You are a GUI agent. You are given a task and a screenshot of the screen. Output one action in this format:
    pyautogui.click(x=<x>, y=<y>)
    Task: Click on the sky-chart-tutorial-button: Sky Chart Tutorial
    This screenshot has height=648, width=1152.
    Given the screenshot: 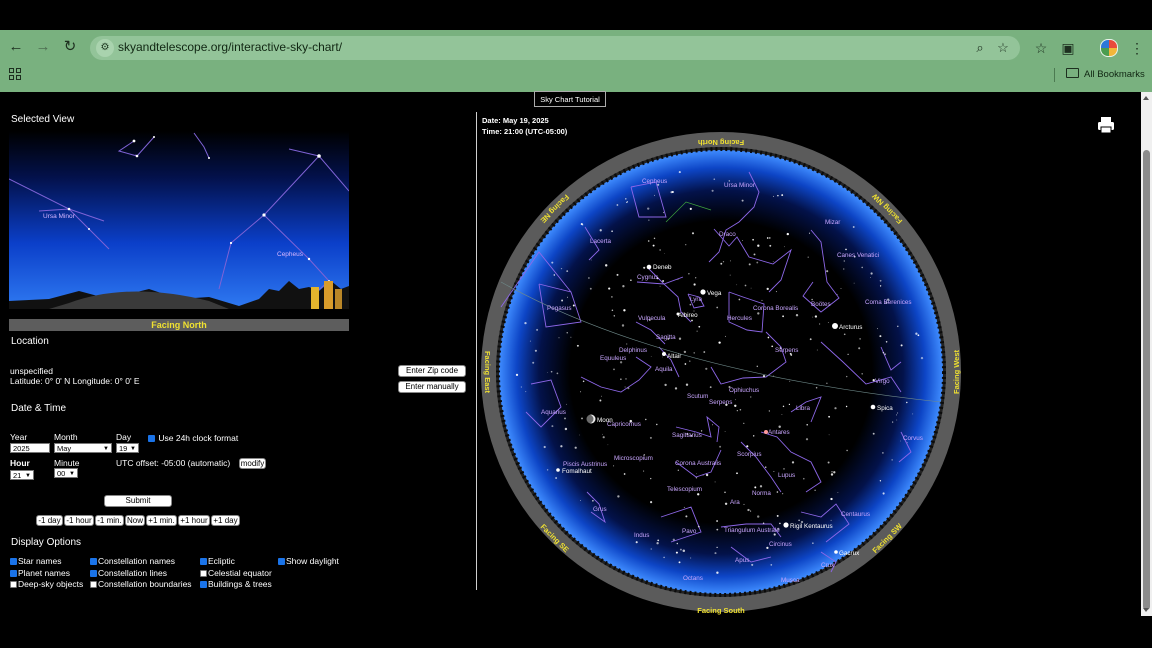 What is the action you would take?
    pyautogui.click(x=570, y=99)
    